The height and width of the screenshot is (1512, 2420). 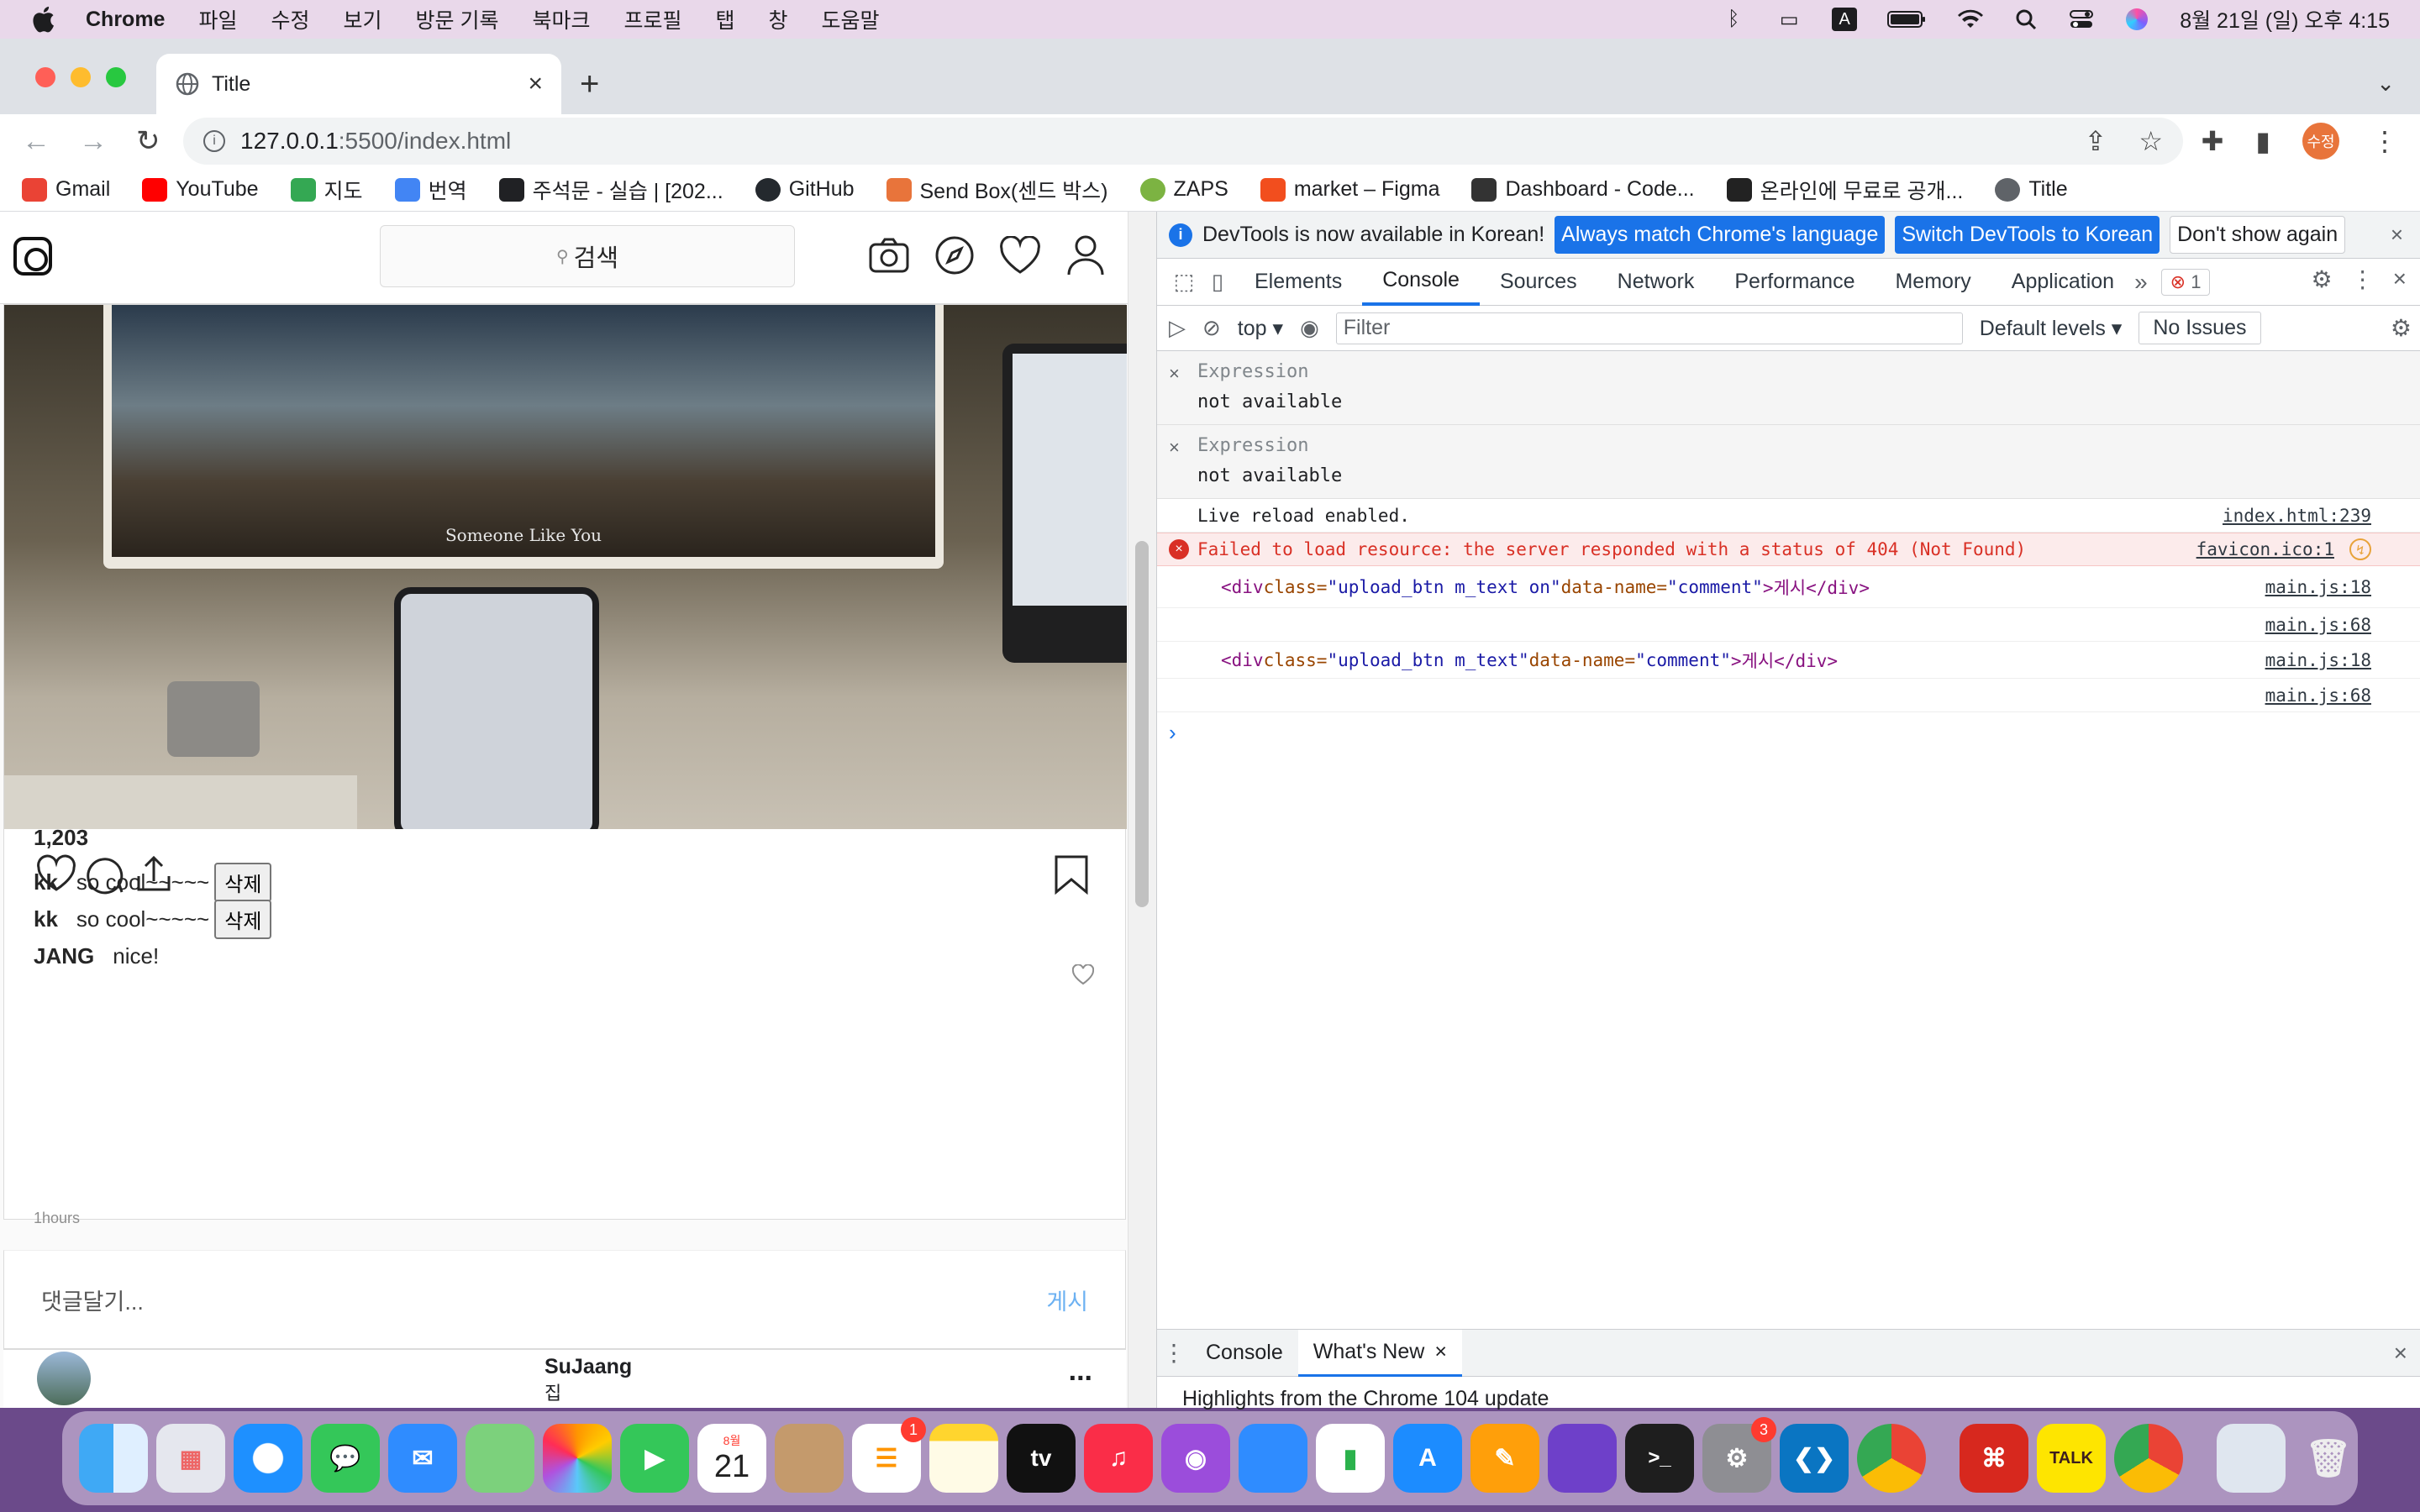 What do you see at coordinates (1020, 255) in the screenshot?
I see `heart-icon` at bounding box center [1020, 255].